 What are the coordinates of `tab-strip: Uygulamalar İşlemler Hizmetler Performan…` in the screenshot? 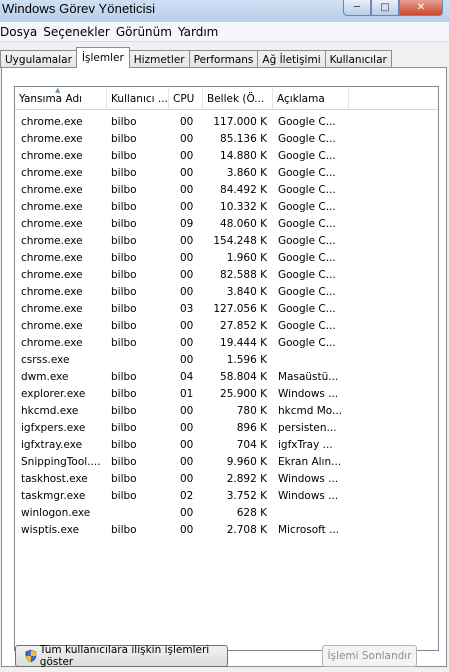 It's located at (196, 57).